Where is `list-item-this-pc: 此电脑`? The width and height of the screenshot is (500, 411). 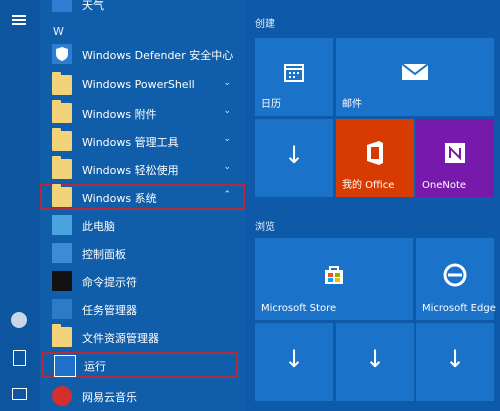 list-item-this-pc: 此电脑 is located at coordinates (142, 225).